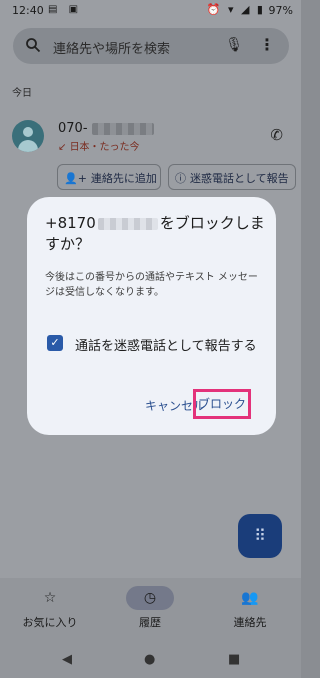 This screenshot has height=678, width=320. What do you see at coordinates (67, 659) in the screenshot?
I see `back-icon: ◀` at bounding box center [67, 659].